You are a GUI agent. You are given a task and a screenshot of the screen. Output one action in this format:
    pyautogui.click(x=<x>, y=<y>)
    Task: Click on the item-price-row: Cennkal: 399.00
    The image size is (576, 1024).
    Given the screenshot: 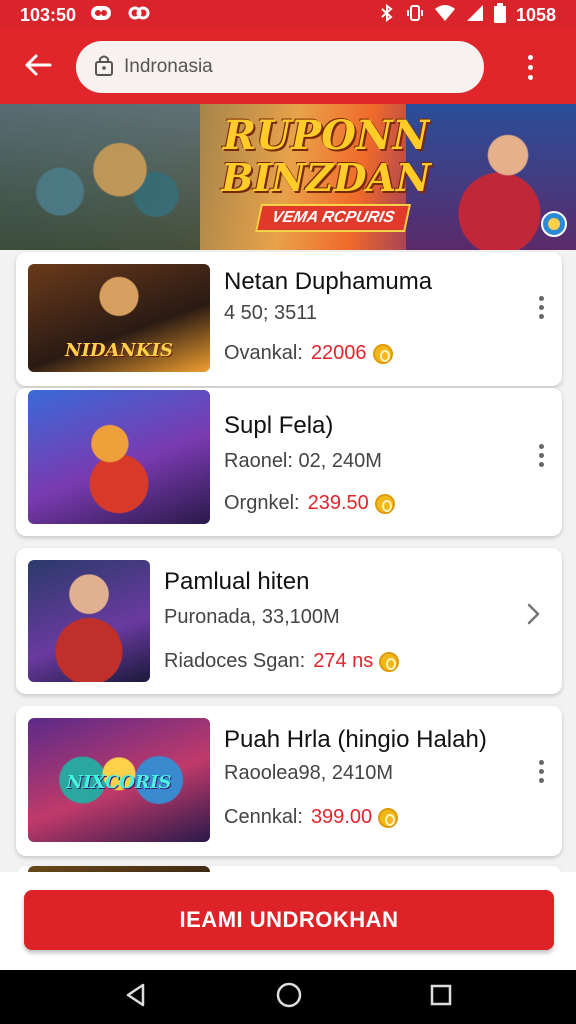 What is the action you would take?
    pyautogui.click(x=311, y=817)
    